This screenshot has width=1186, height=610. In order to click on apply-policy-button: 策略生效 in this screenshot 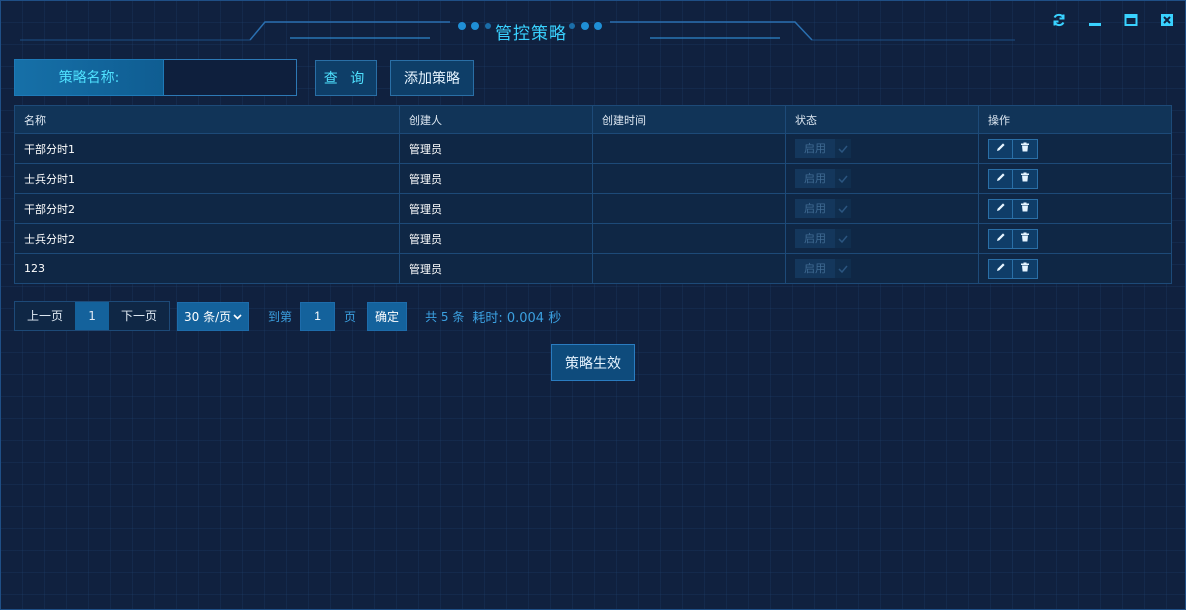, I will do `click(593, 362)`.